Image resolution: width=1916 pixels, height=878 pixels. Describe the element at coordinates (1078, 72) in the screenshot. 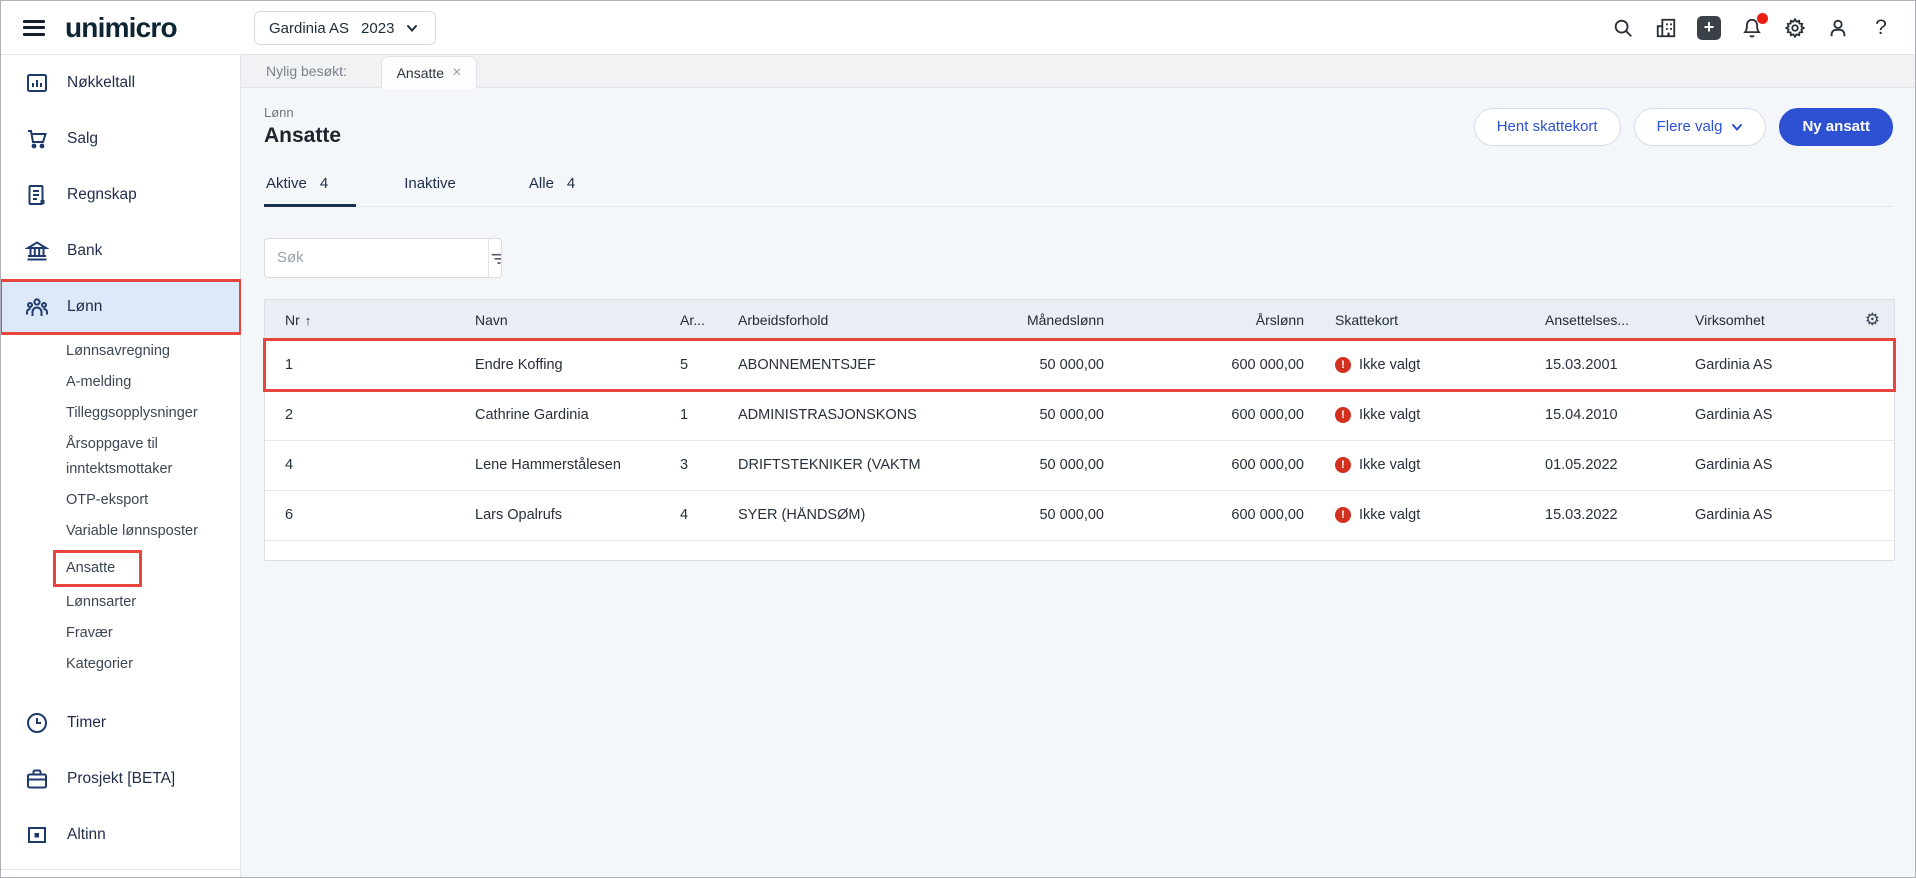

I see `recently-visited-strip: Nylig besøkt: Ansatte ×` at that location.